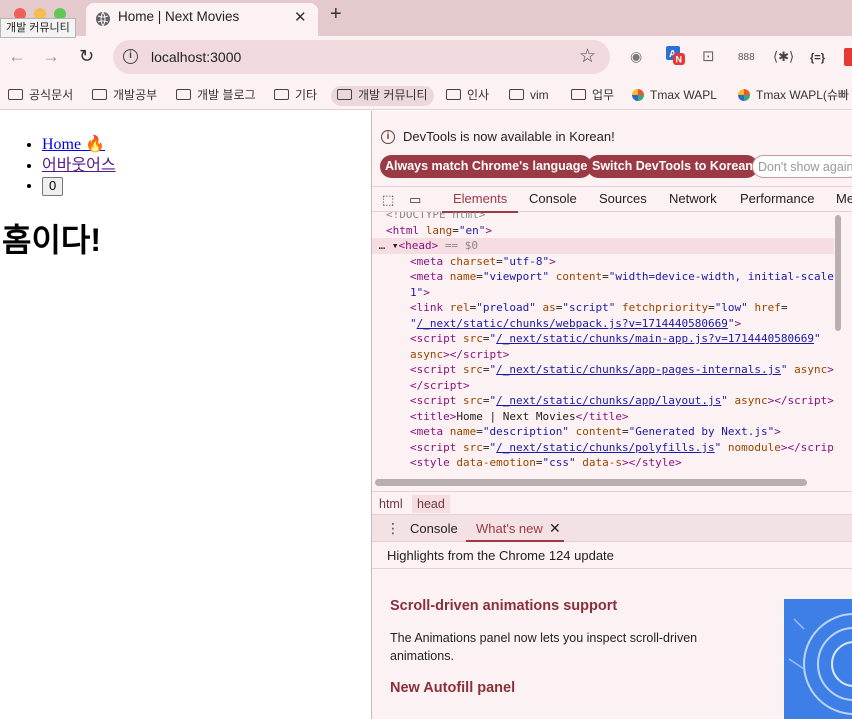 The width and height of the screenshot is (852, 719). Describe the element at coordinates (388, 137) in the screenshot. I see `info-icon: i` at that location.